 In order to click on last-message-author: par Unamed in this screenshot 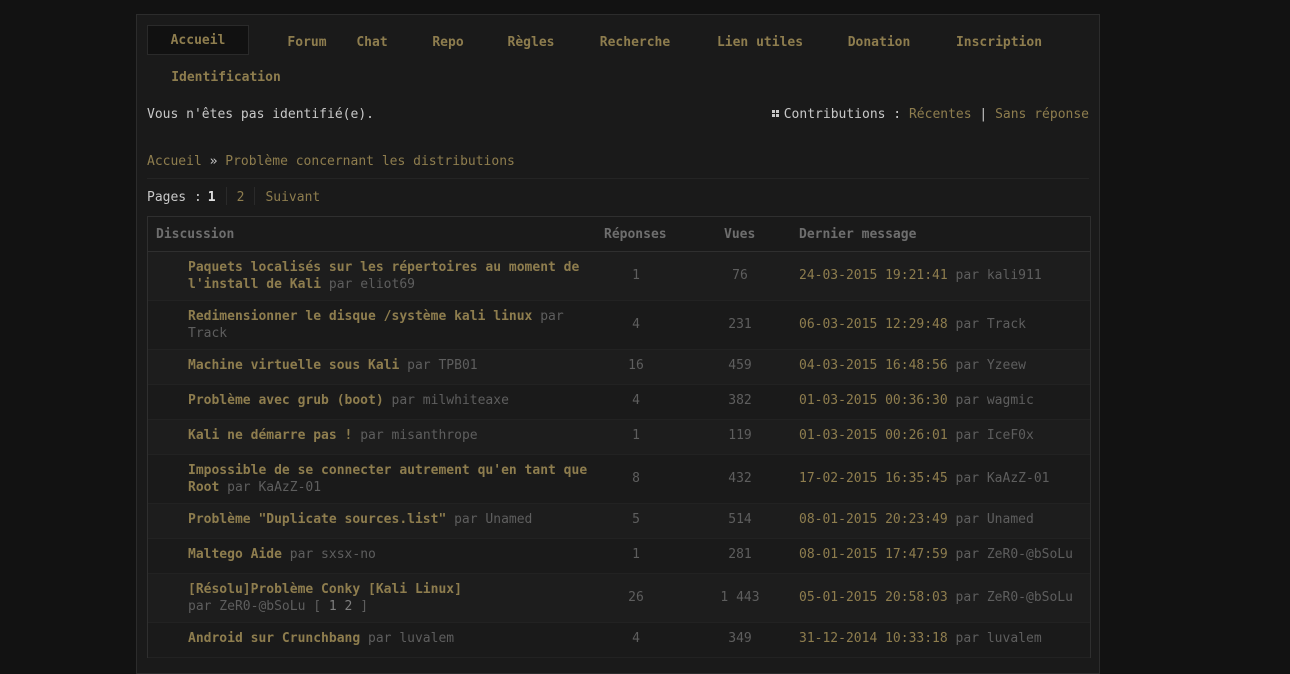, I will do `click(994, 519)`.